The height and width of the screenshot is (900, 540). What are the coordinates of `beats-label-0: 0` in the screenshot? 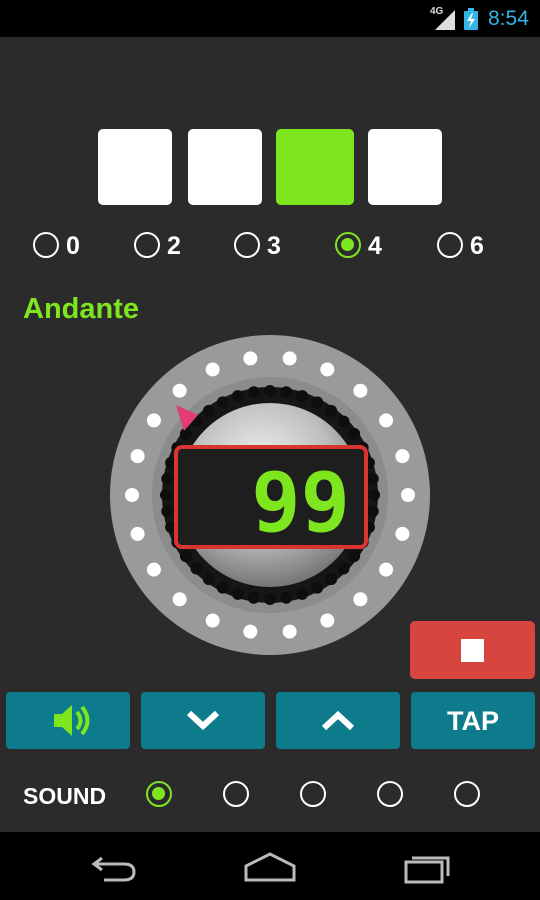 It's located at (73, 246).